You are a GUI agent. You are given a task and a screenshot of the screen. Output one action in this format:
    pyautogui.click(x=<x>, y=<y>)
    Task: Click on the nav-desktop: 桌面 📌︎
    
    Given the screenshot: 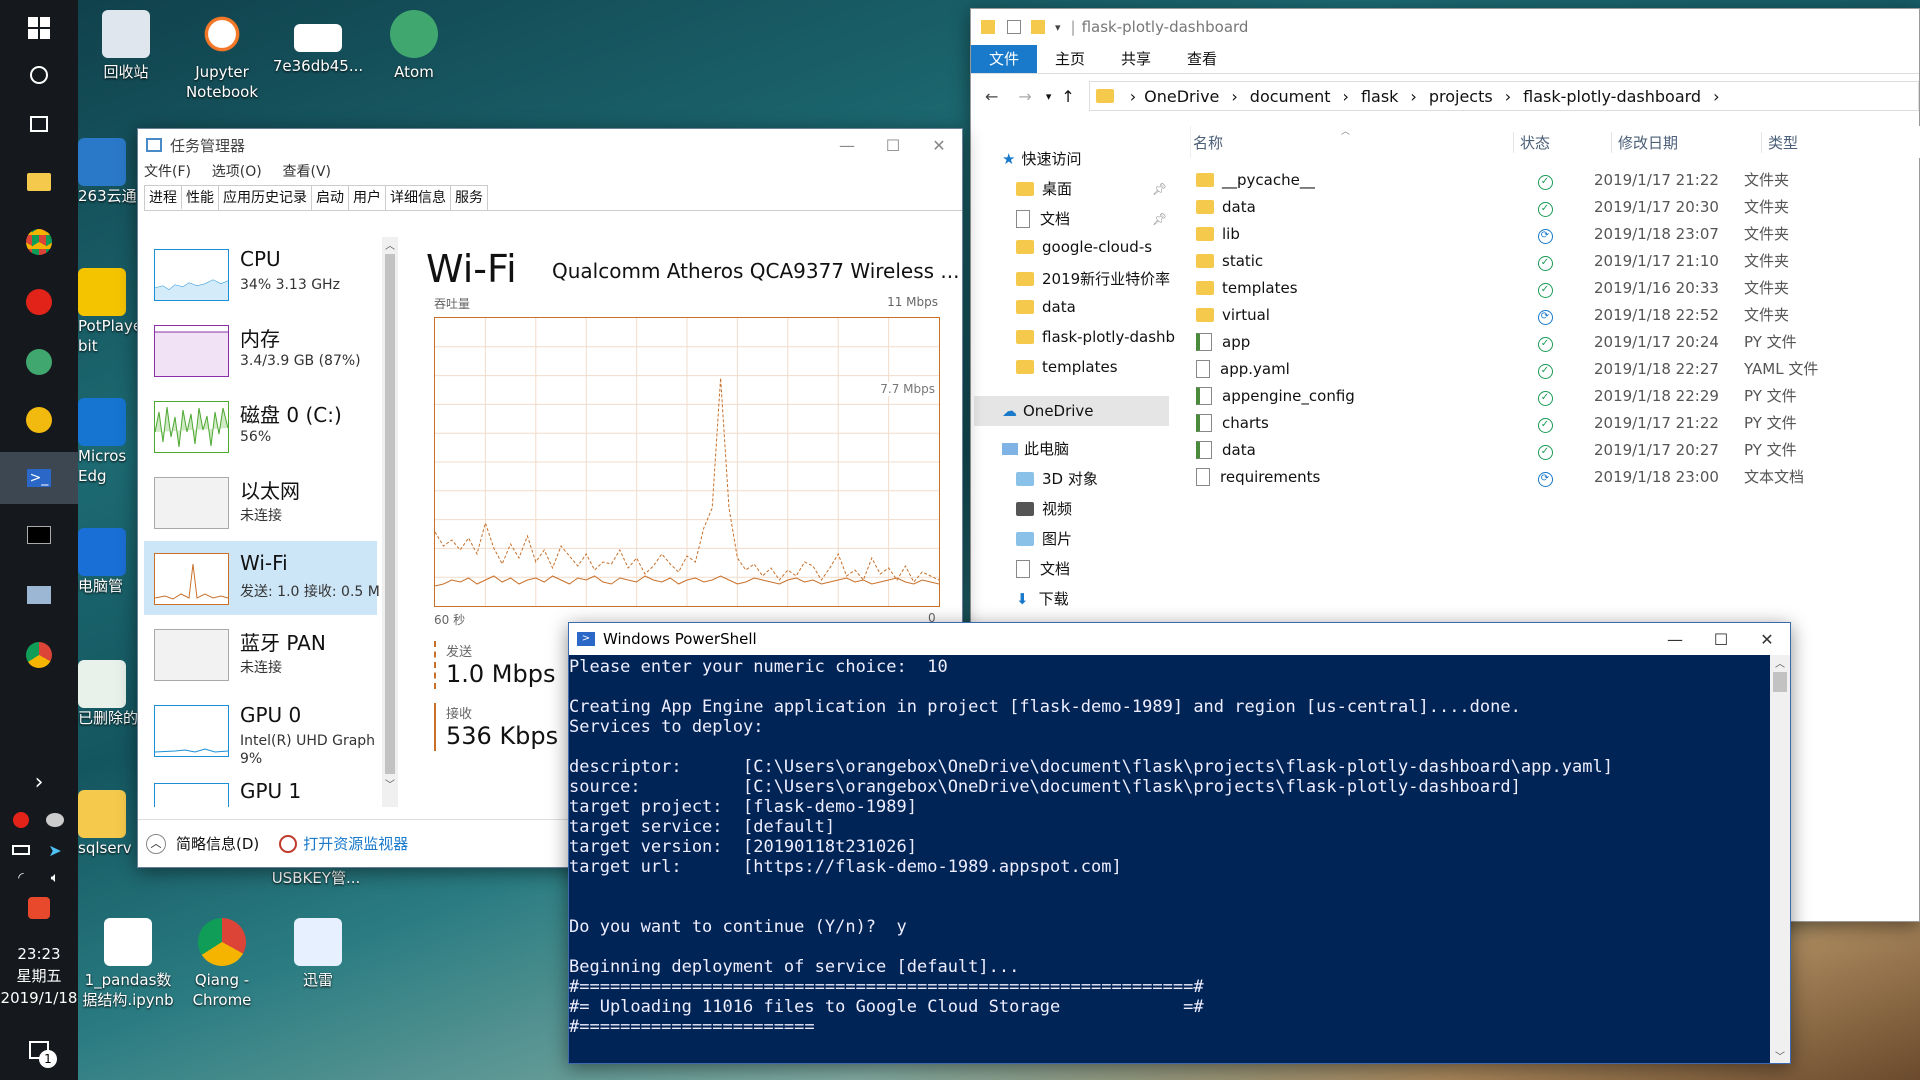 What is the action you would take?
    pyautogui.click(x=1091, y=188)
    